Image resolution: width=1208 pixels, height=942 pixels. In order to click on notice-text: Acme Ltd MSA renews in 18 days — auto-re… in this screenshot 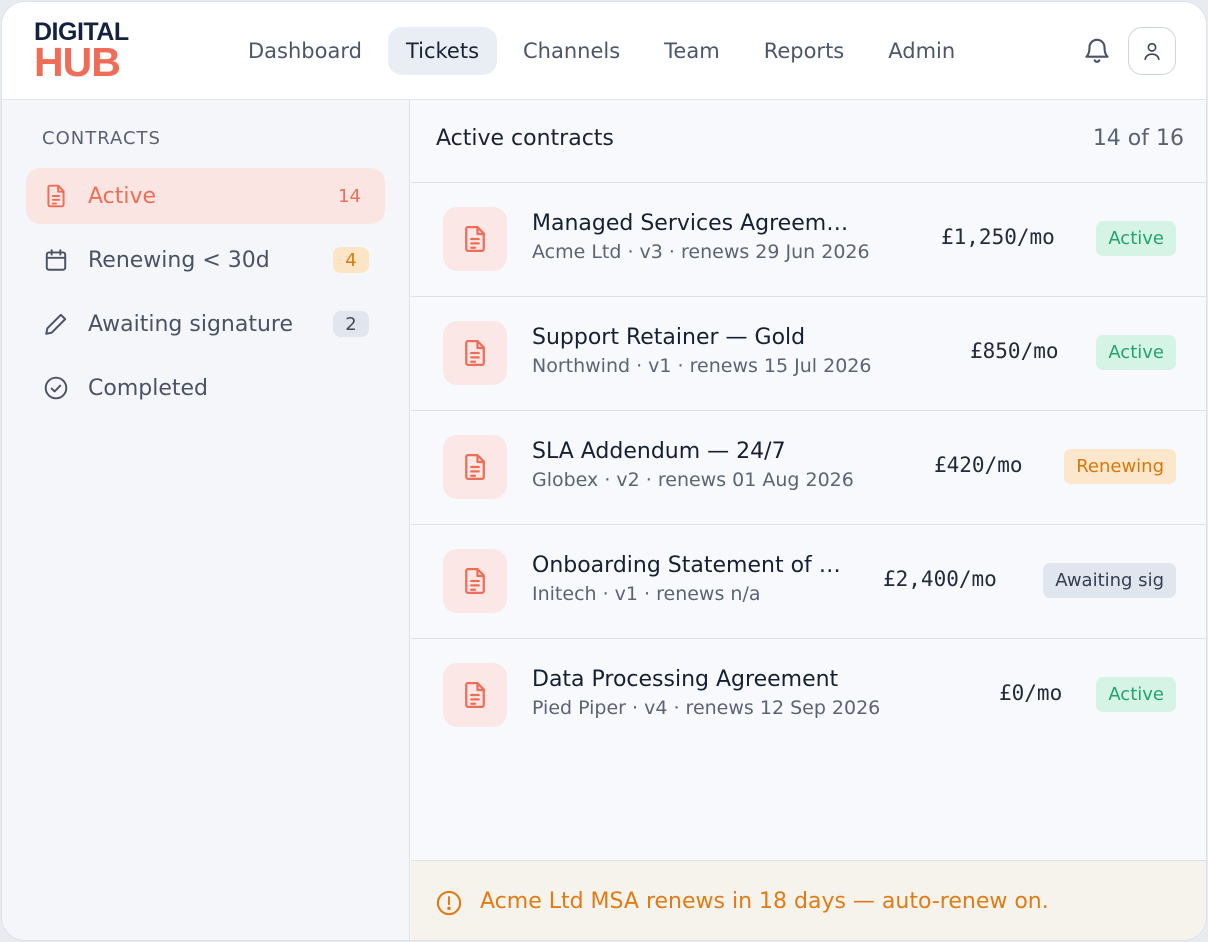, I will do `click(764, 901)`.